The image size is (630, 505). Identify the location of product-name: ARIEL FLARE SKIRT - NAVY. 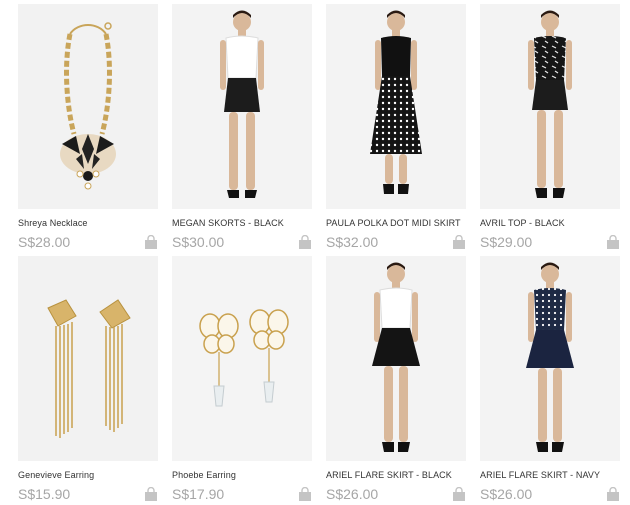
(550, 475).